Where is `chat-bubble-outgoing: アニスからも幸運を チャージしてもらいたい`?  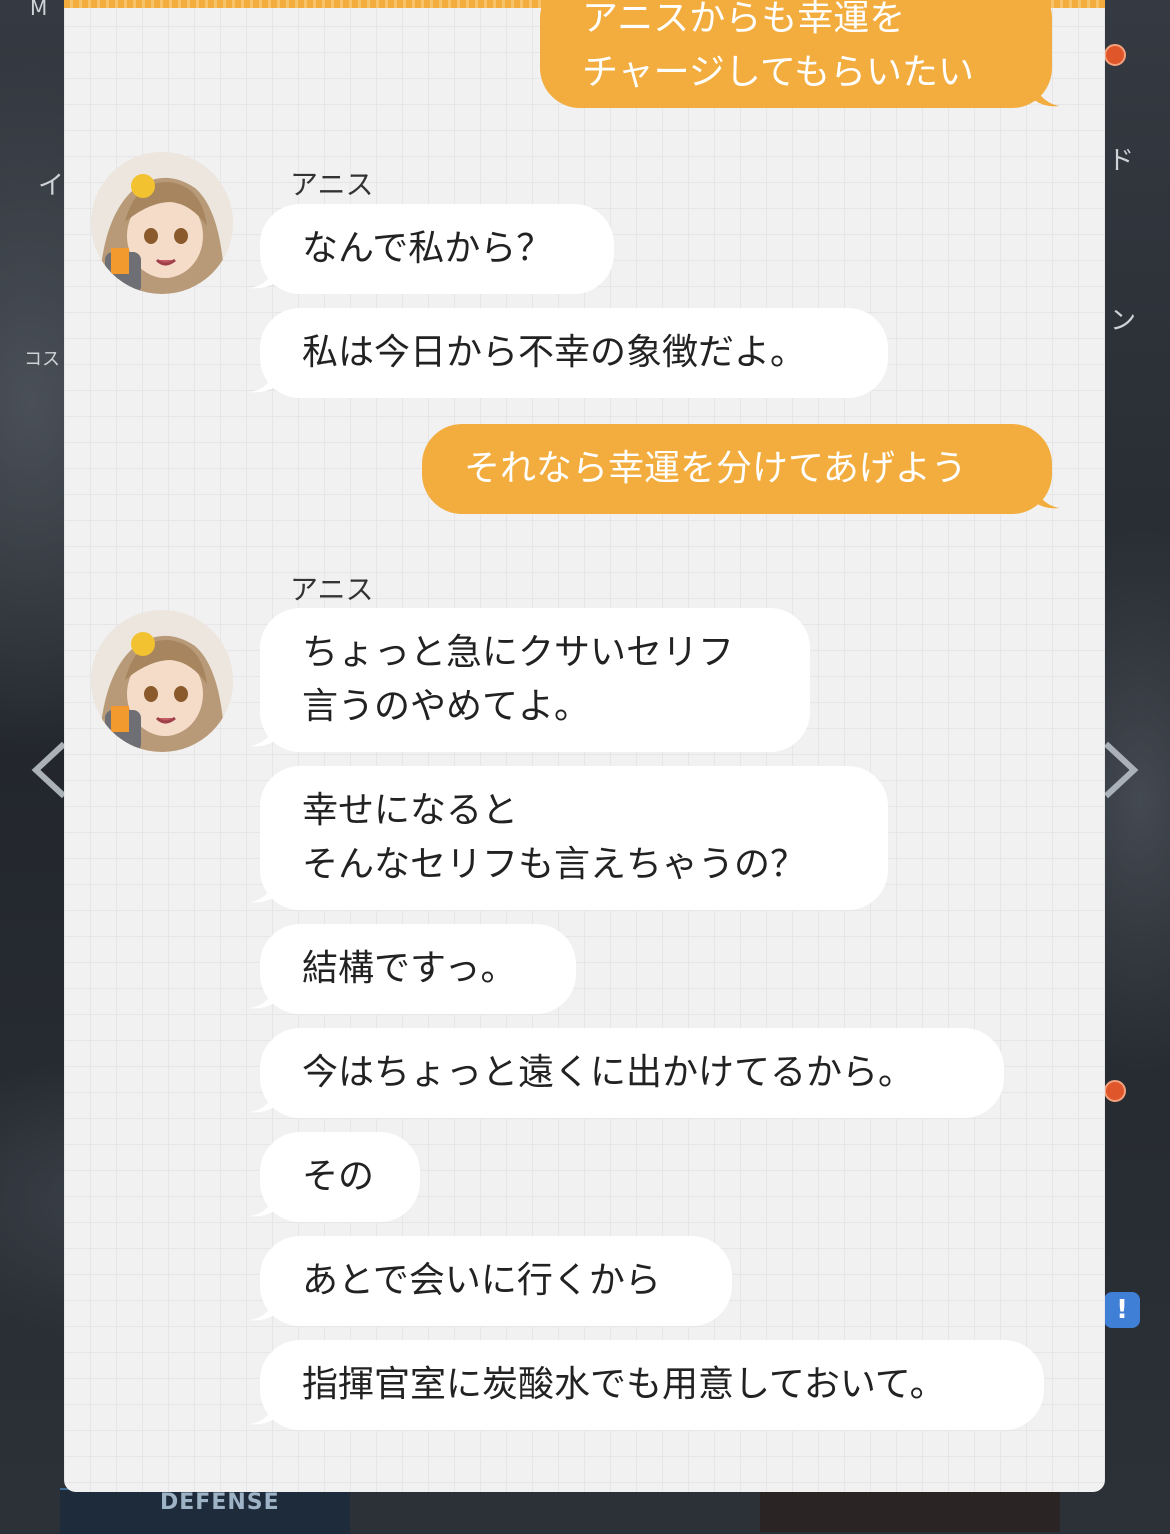 chat-bubble-outgoing: アニスからも幸運を チャージしてもらいたい is located at coordinates (796, 54).